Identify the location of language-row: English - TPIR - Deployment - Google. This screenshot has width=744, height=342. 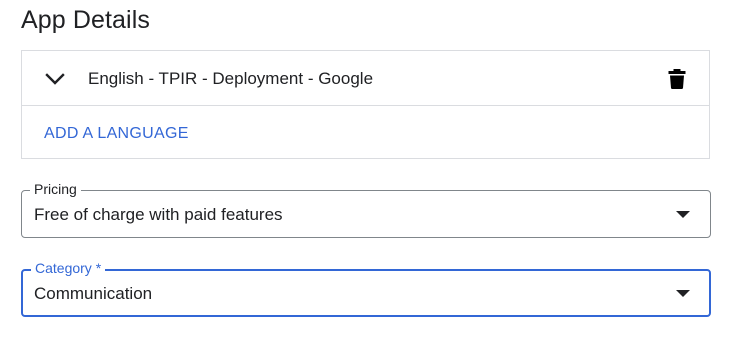
(365, 78).